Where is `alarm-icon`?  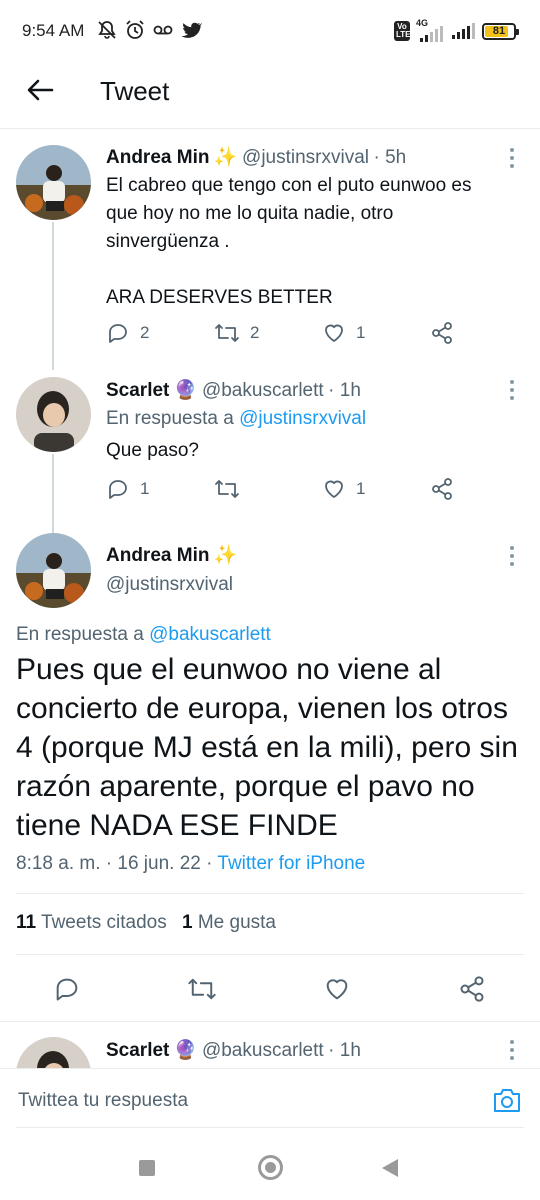 alarm-icon is located at coordinates (135, 29).